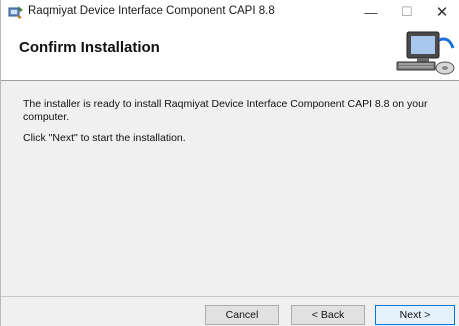 The width and height of the screenshot is (459, 326). I want to click on maximize-button: ☐, so click(407, 12).